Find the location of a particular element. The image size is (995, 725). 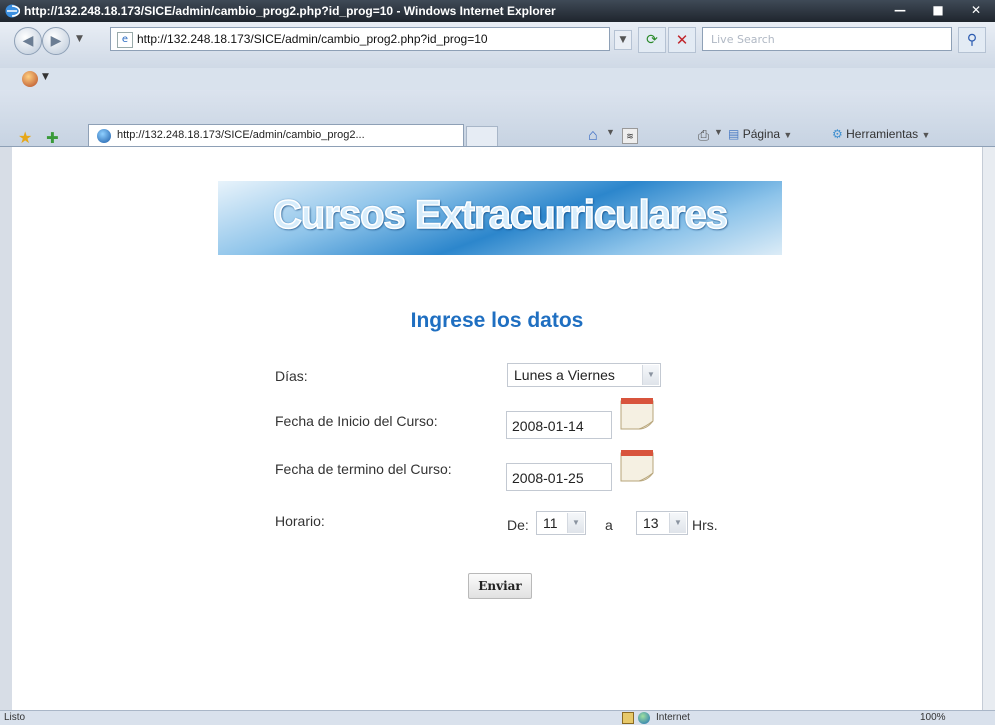

page-menu-icon: ▤ is located at coordinates (734, 134).